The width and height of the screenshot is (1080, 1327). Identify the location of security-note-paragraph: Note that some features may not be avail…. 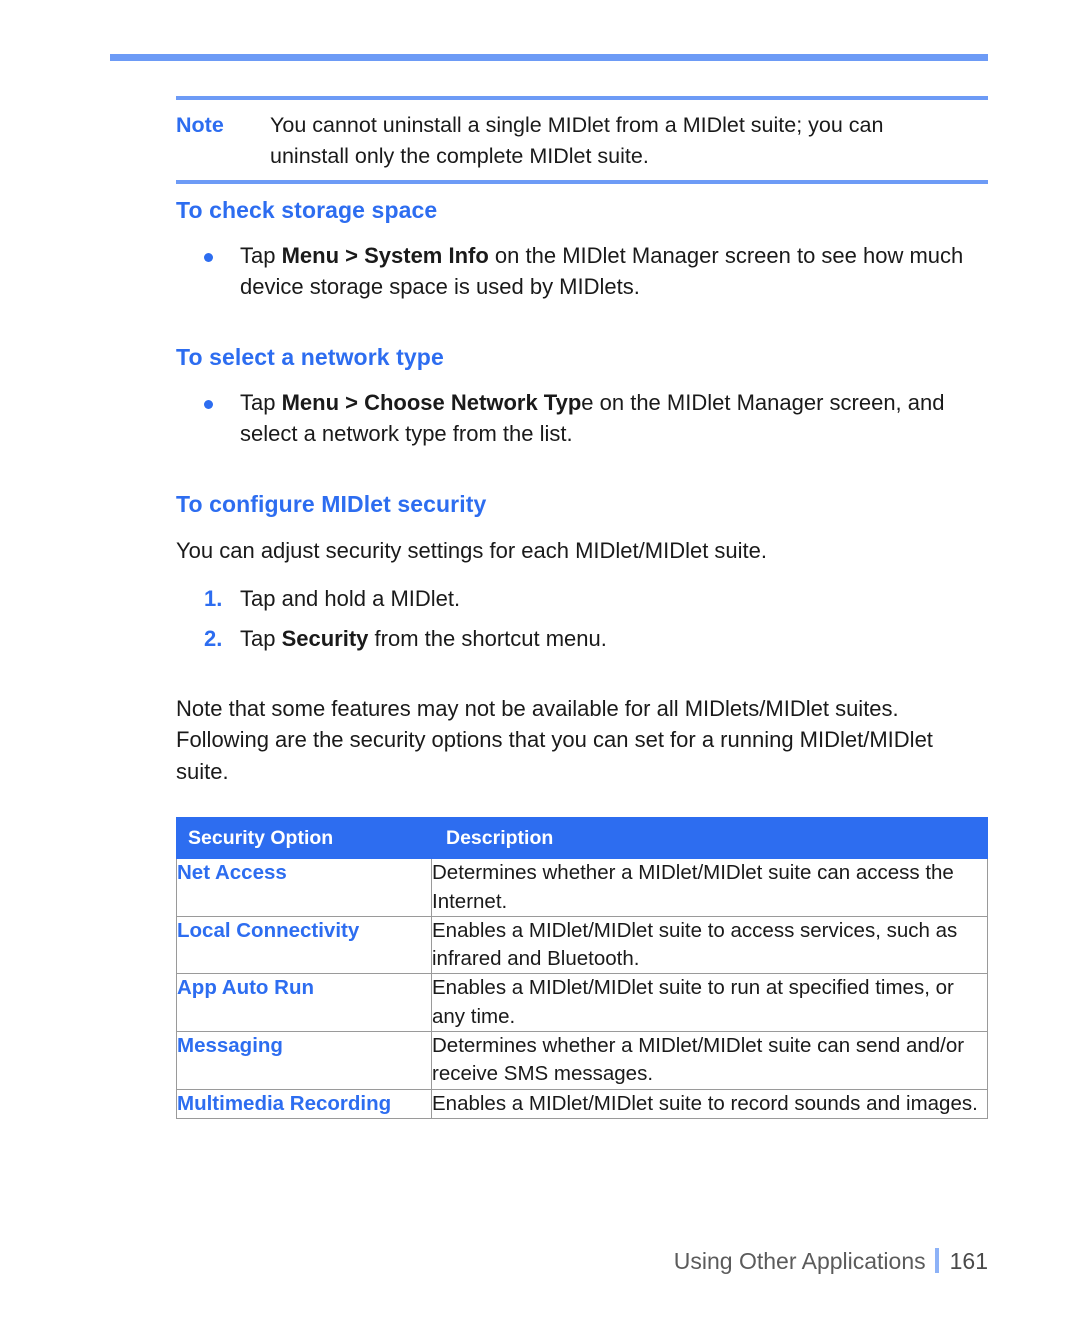
(554, 740).